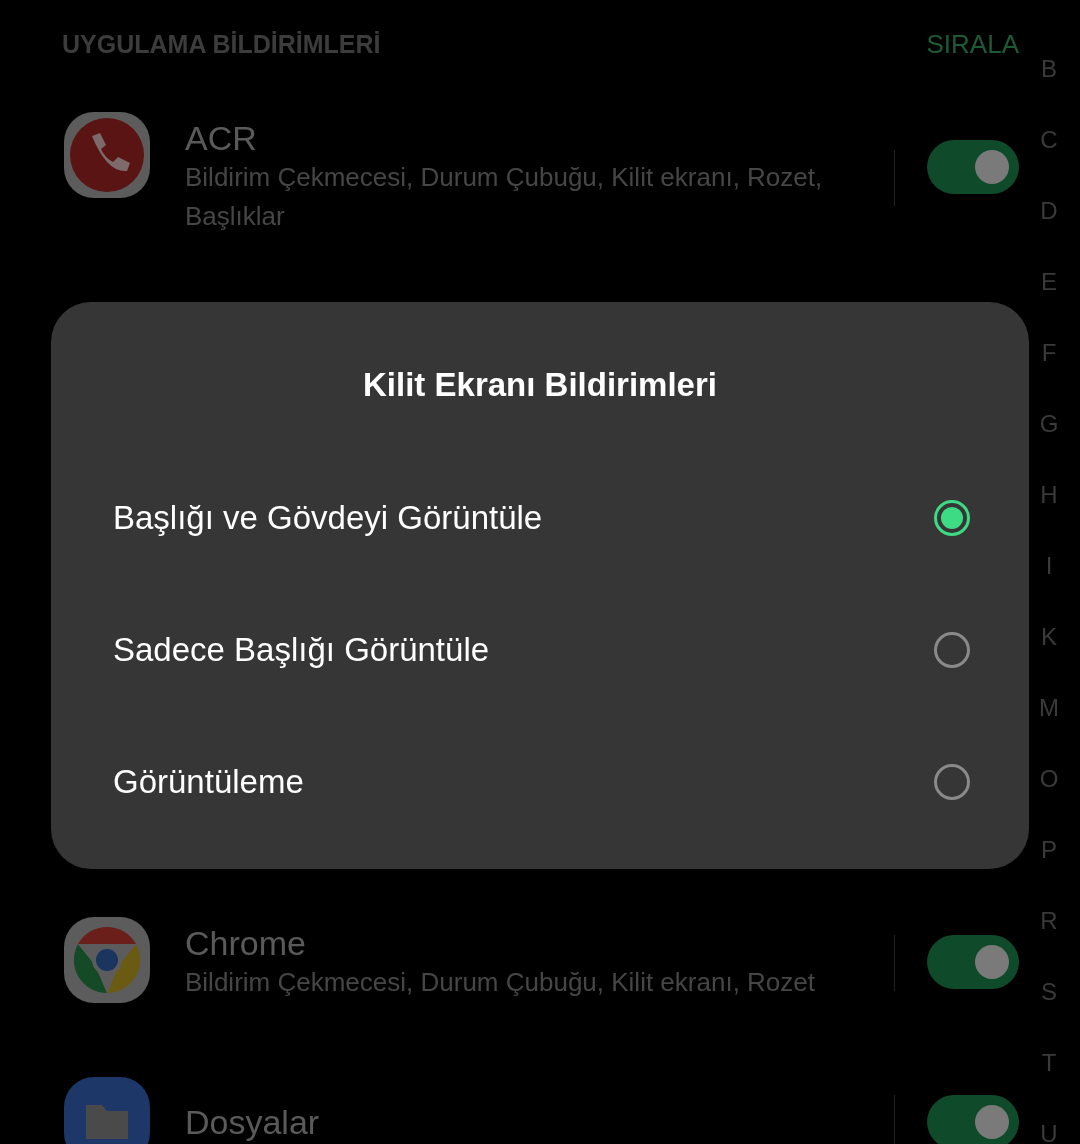  What do you see at coordinates (253, 1122) in the screenshot?
I see `app-name: Dosyalar` at bounding box center [253, 1122].